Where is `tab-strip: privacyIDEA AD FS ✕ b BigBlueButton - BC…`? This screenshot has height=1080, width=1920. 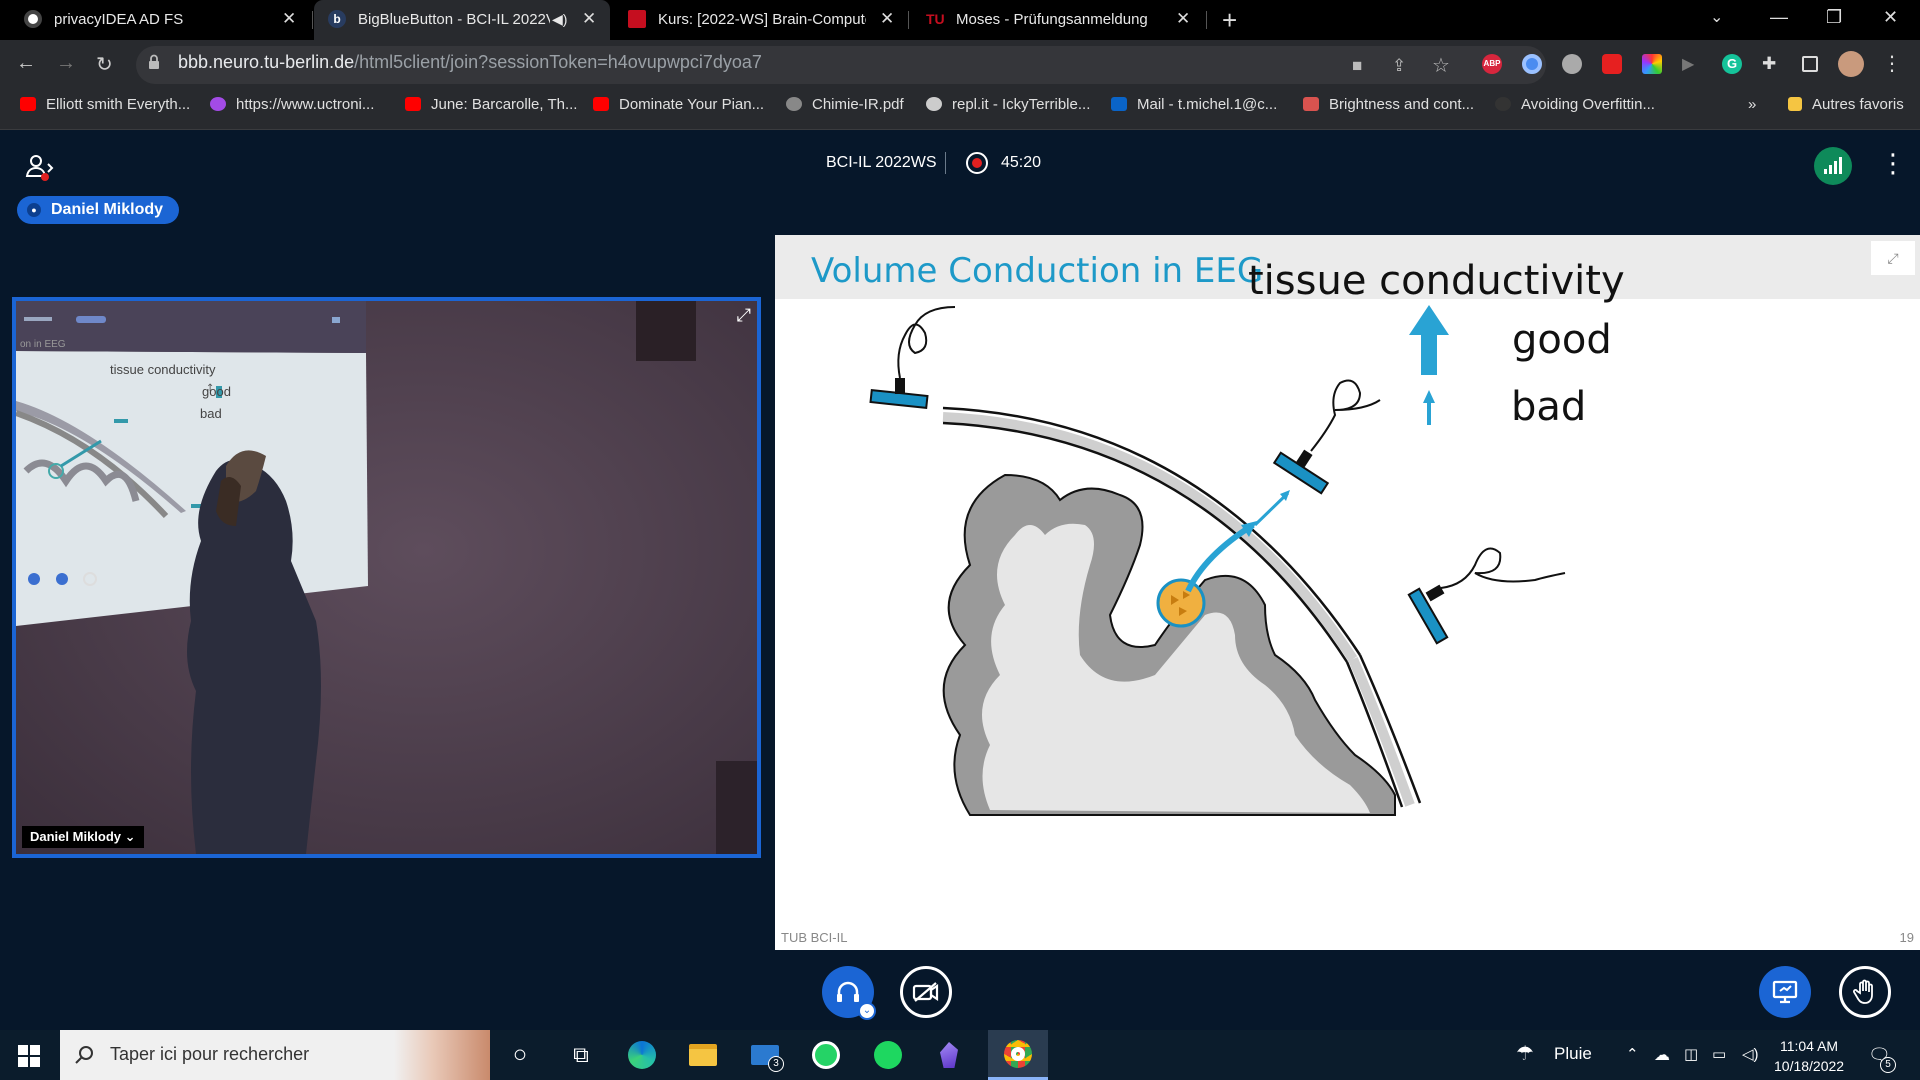 tab-strip: privacyIDEA AD FS ✕ b BigBlueButton - BC… is located at coordinates (960, 20).